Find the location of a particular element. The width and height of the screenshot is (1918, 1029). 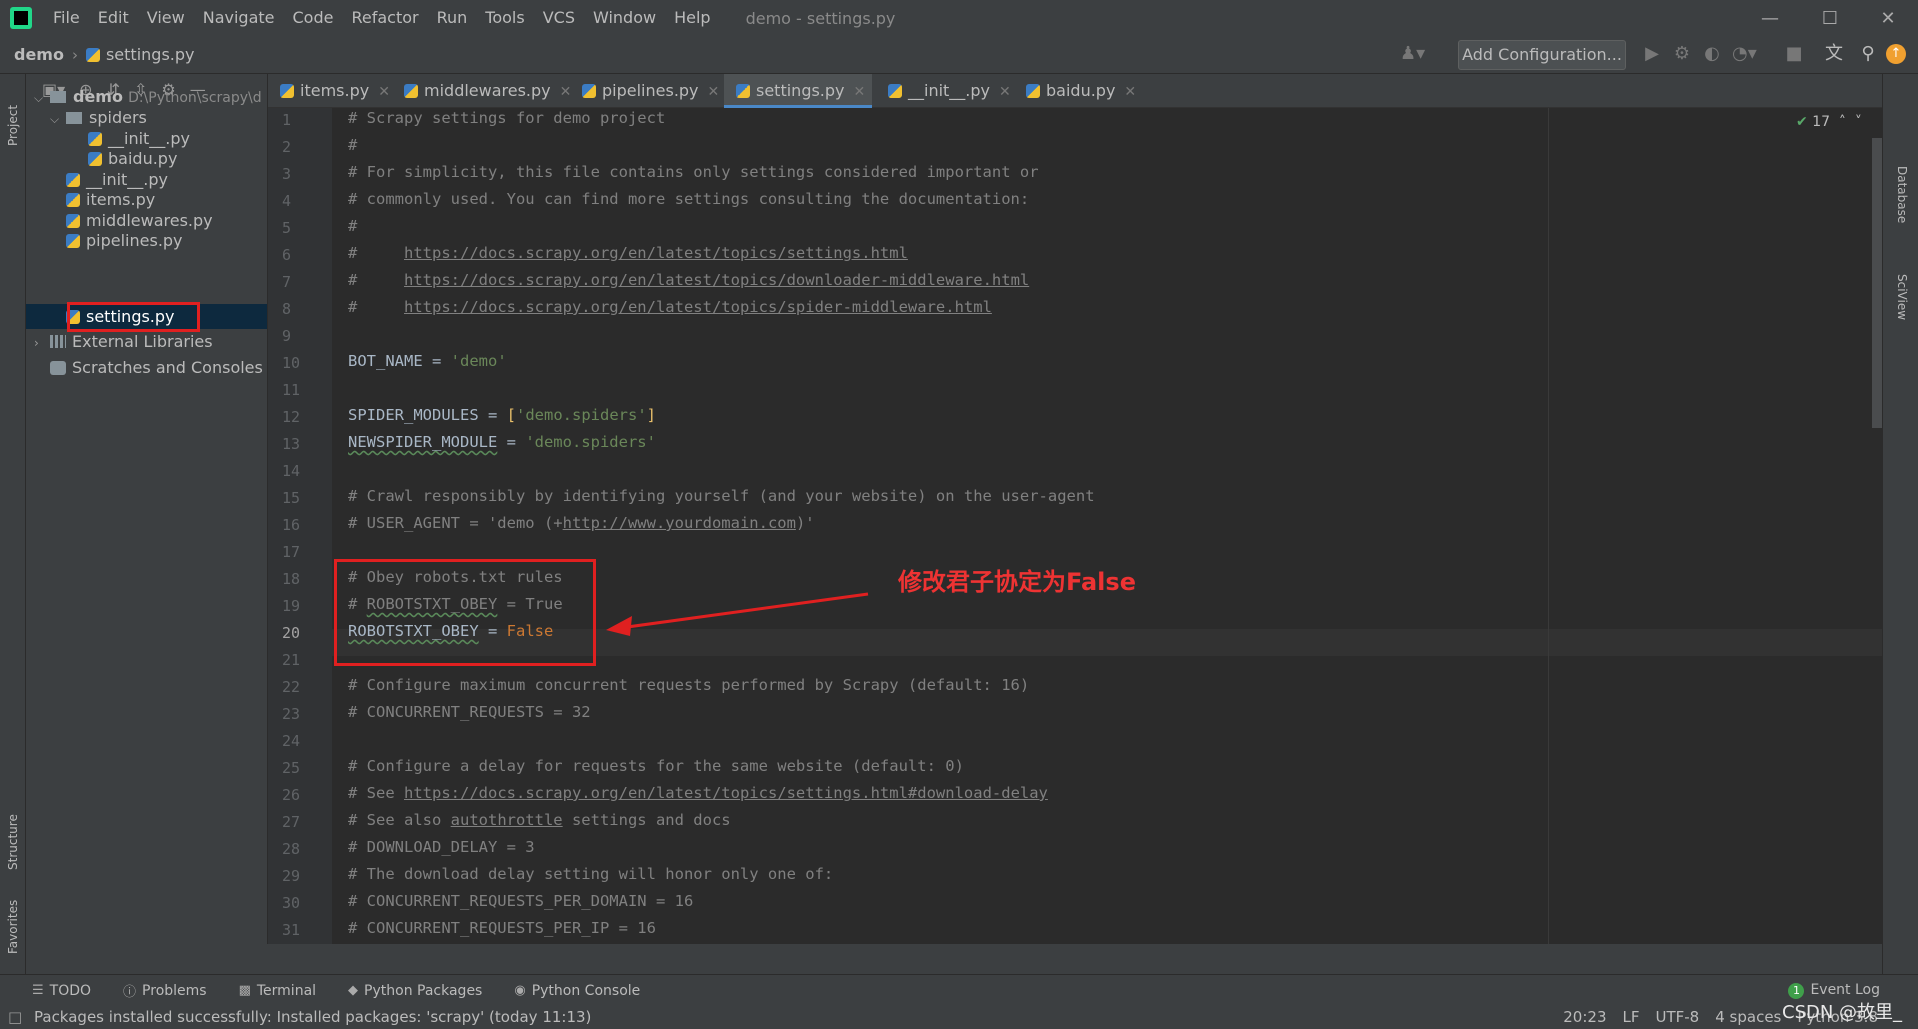

tool-tab-python-console: ◉ Python Console is located at coordinates (577, 991).